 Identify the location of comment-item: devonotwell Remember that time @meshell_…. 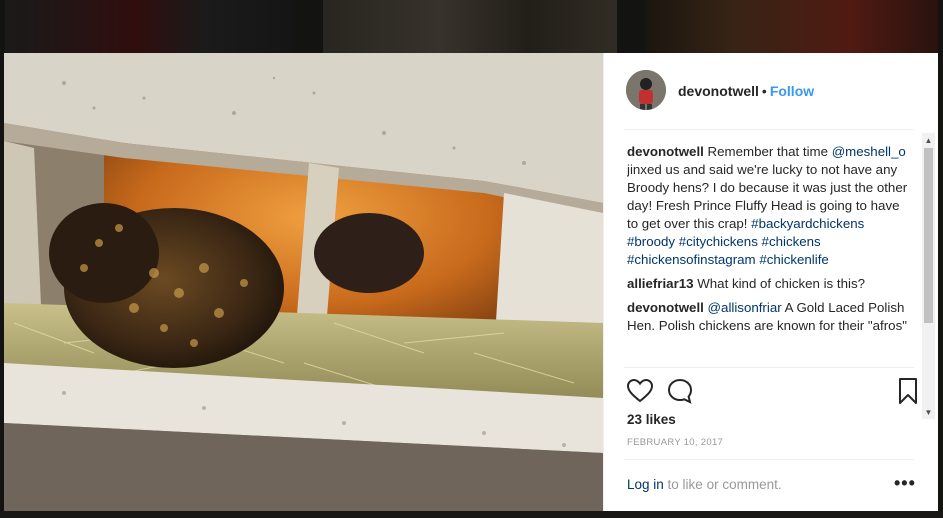
(769, 206).